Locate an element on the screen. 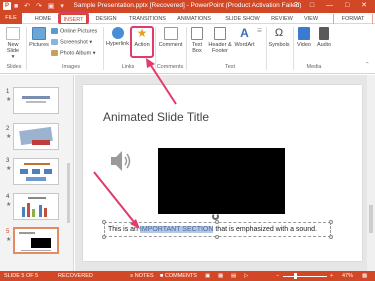 The width and height of the screenshot is (375, 281). zoom-in-button: + is located at coordinates (331, 276).